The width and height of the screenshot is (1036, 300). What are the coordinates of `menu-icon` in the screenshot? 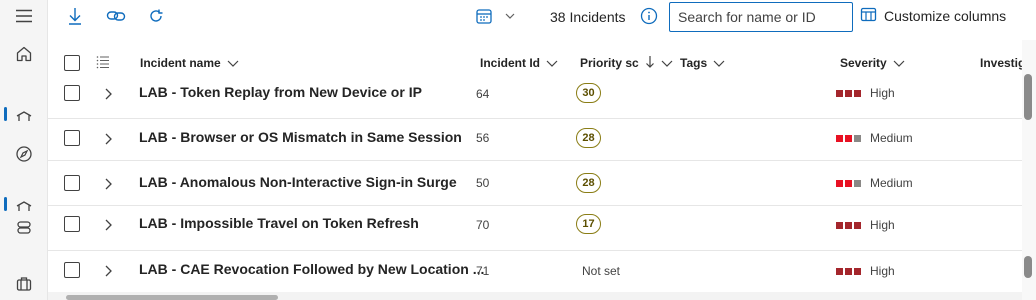 It's located at (24, 16).